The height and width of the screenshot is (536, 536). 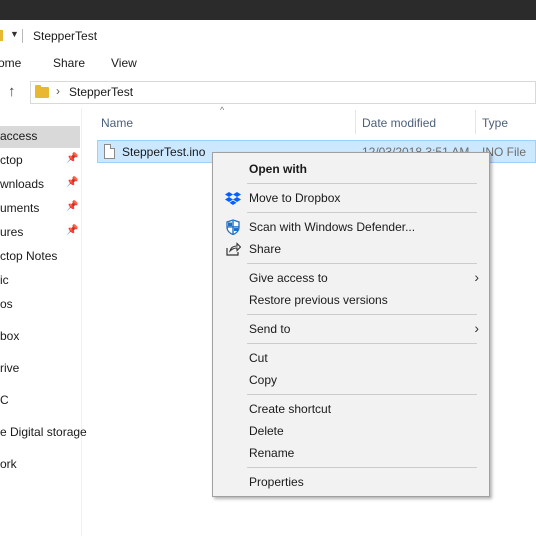 What do you see at coordinates (290, 409) in the screenshot?
I see `menu-item-label: Create shortcut` at bounding box center [290, 409].